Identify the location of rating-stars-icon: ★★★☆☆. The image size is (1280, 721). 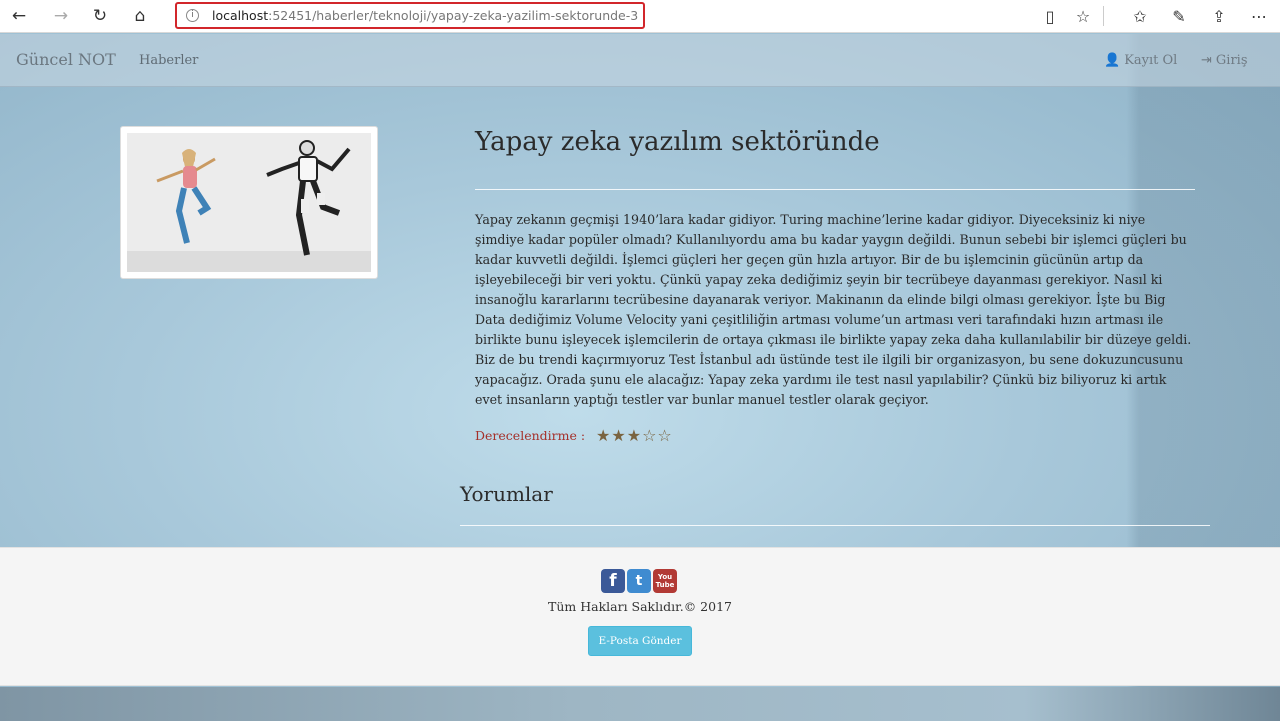
(634, 435).